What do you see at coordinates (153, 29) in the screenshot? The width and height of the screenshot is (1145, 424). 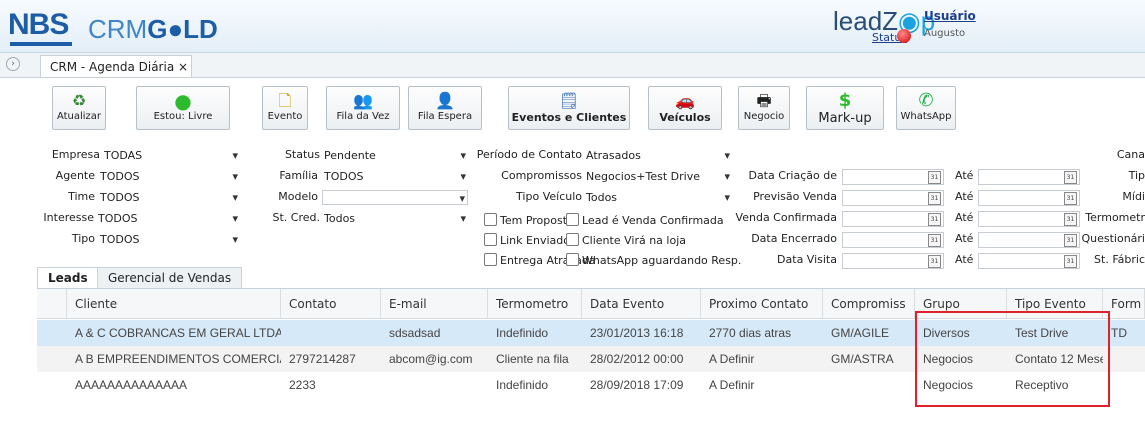 I see `crm-gold-logo: CRMG●LD` at bounding box center [153, 29].